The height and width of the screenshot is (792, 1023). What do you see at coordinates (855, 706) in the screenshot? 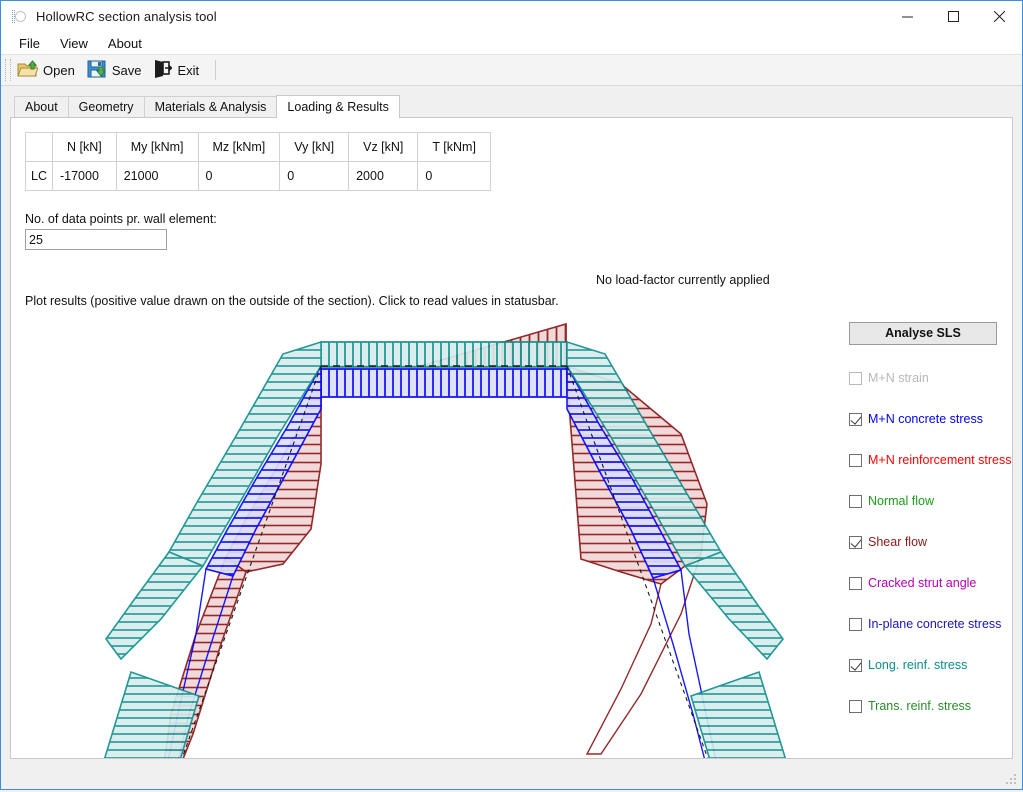
I see `checkbox-trans-reinf-stress` at bounding box center [855, 706].